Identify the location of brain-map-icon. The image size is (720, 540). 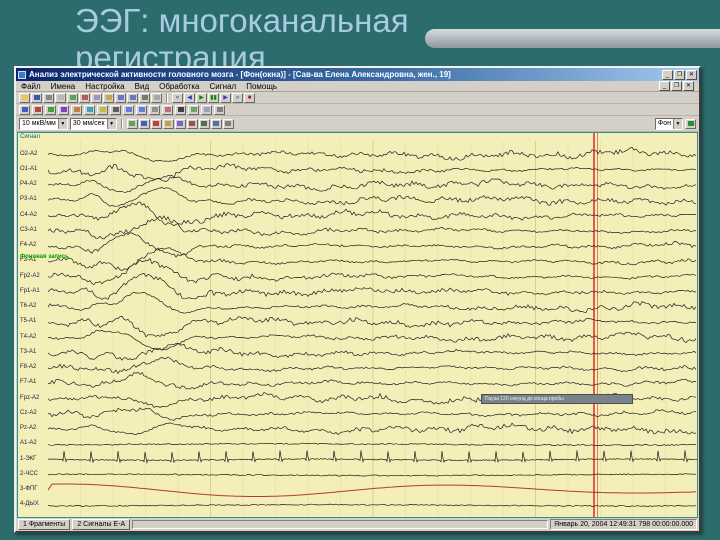
(76, 109).